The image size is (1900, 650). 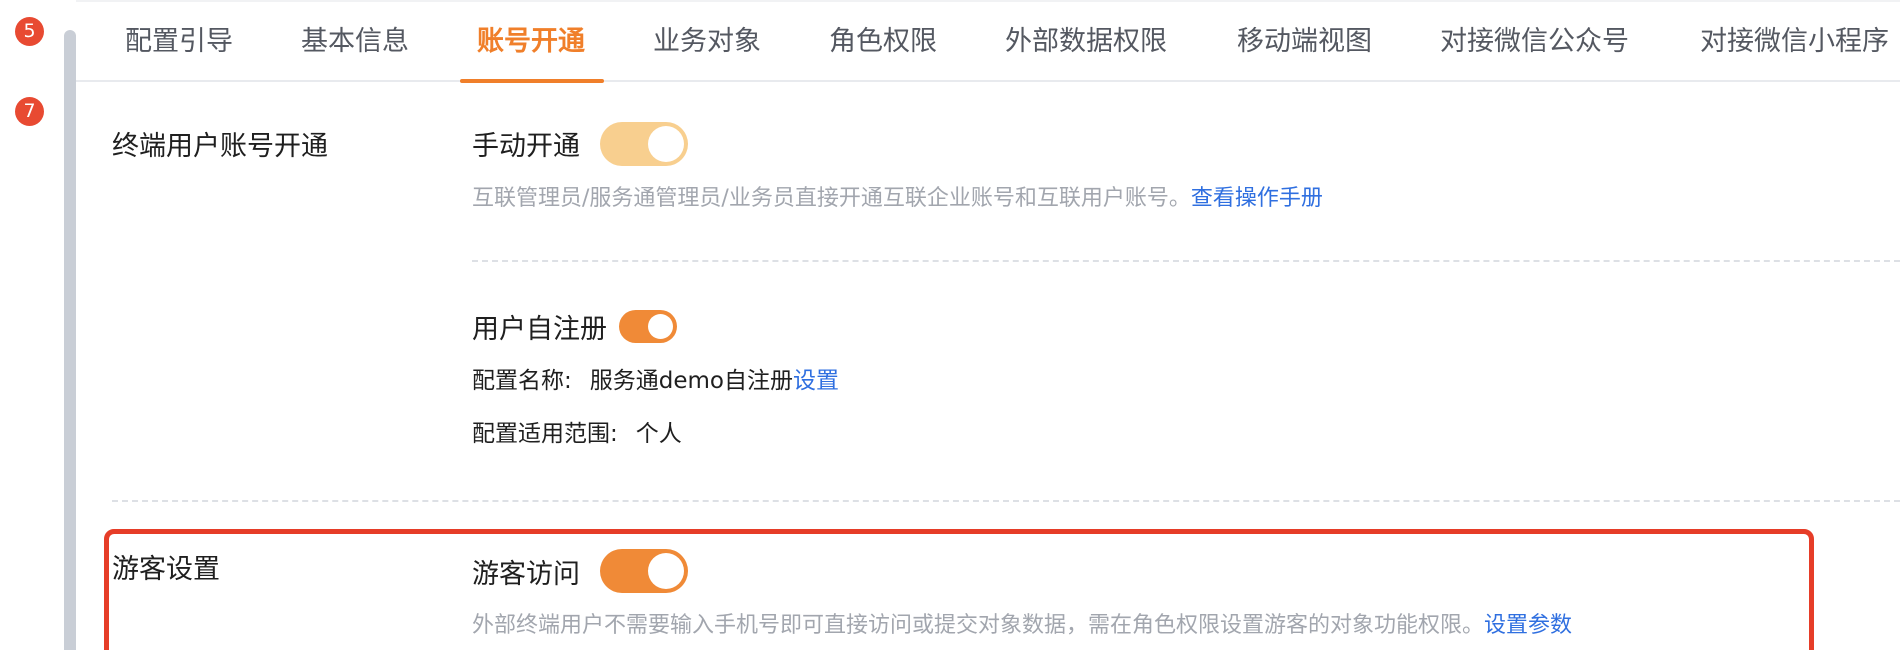 I want to click on tab-external-data-permissions: 外部数据权限, so click(x=1086, y=43).